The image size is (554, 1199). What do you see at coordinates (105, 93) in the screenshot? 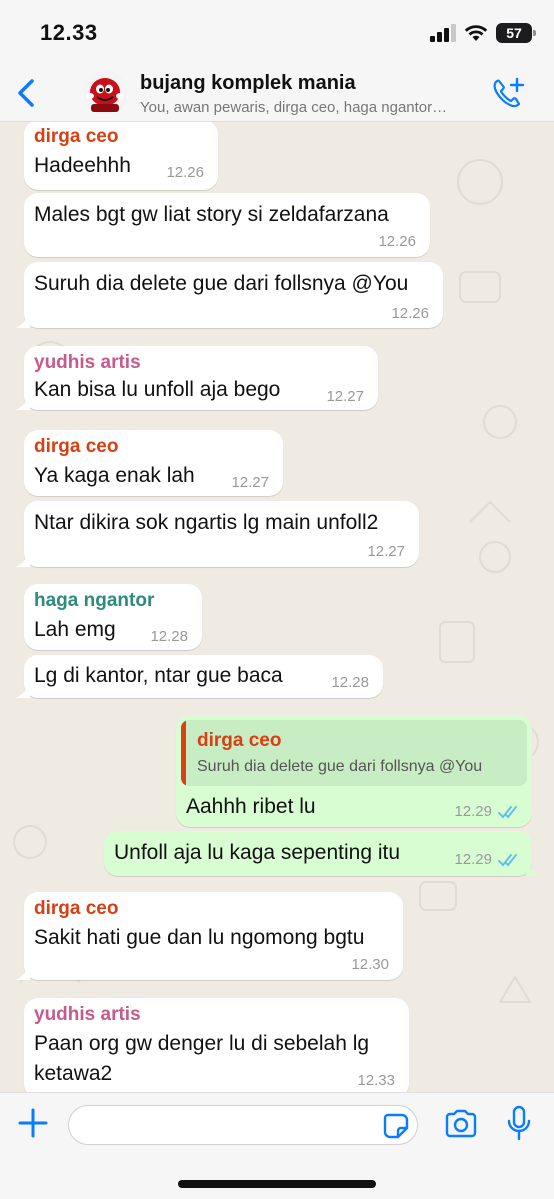
I see `group-avatar` at bounding box center [105, 93].